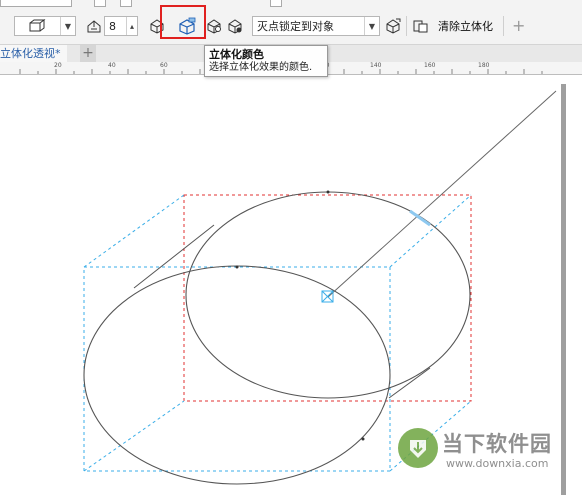 Image resolution: width=582 pixels, height=495 pixels. I want to click on ellipse-nodes, so click(300, 315).